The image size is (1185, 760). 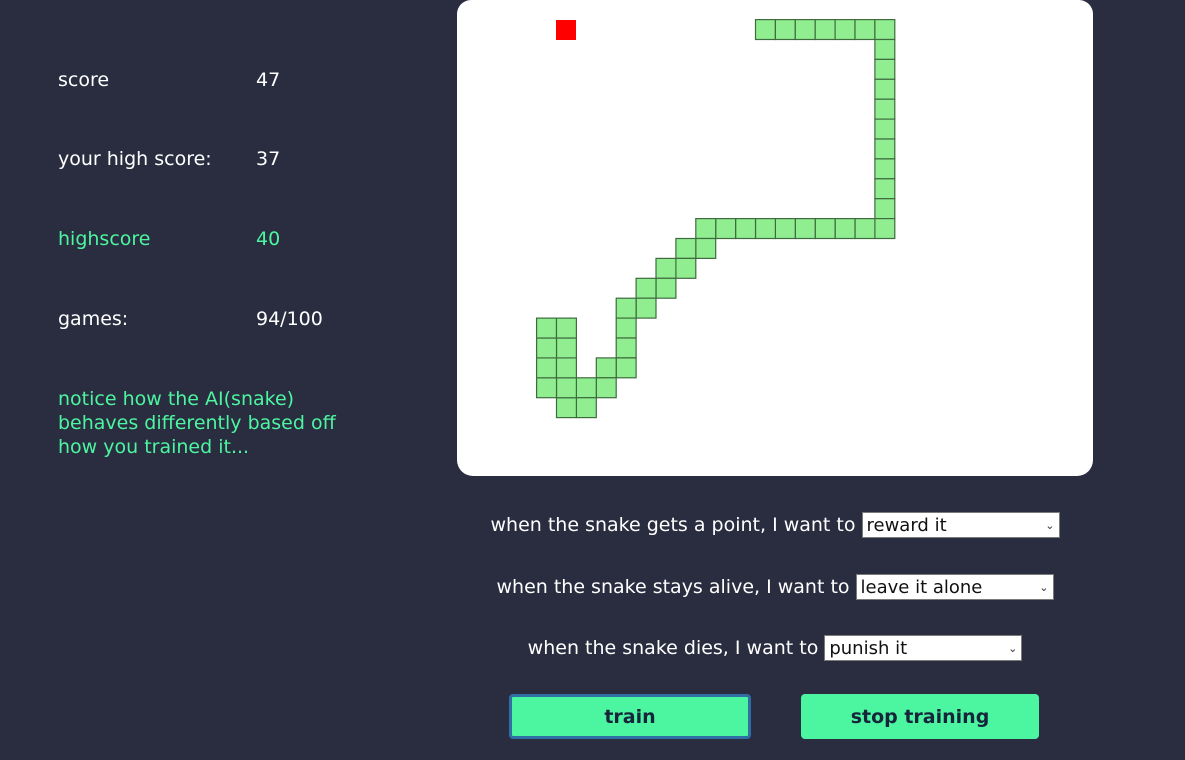 What do you see at coordinates (228, 240) in the screenshot?
I see `highscore-row: highscore 40` at bounding box center [228, 240].